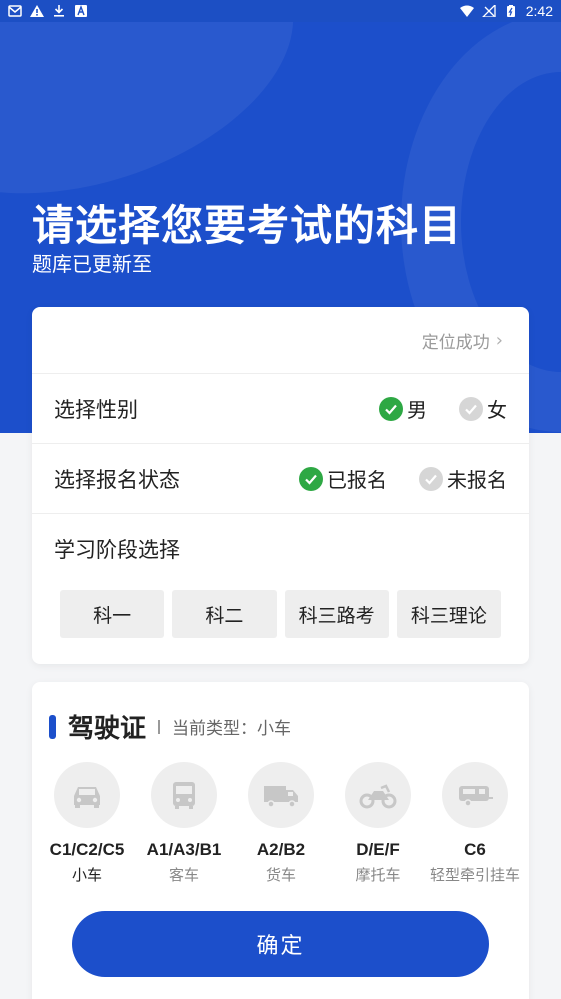 Image resolution: width=561 pixels, height=999 pixels. I want to click on registration-option-label: 未报名, so click(477, 480).